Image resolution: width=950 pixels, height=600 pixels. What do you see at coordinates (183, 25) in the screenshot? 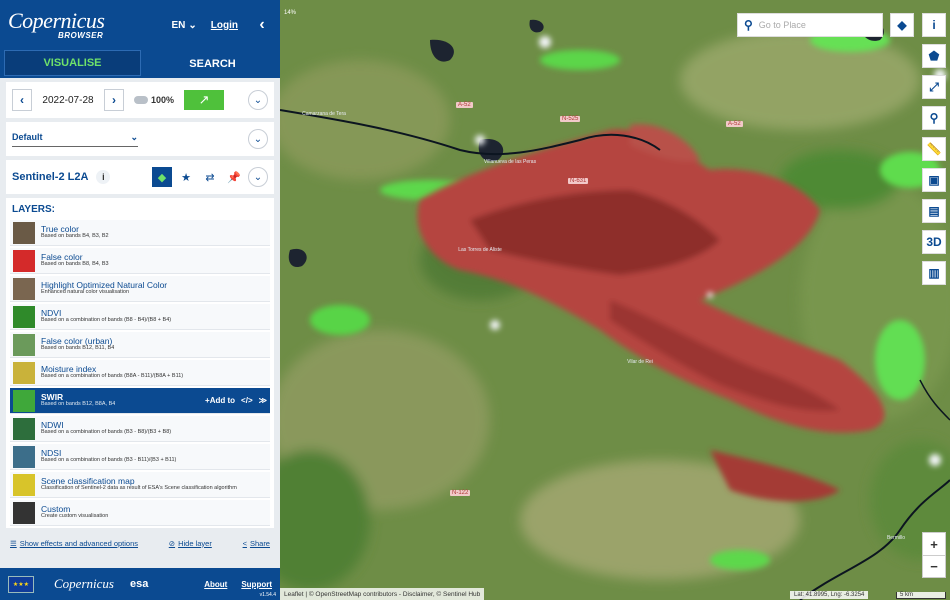
I see `language-selector: EN ⌄` at bounding box center [183, 25].